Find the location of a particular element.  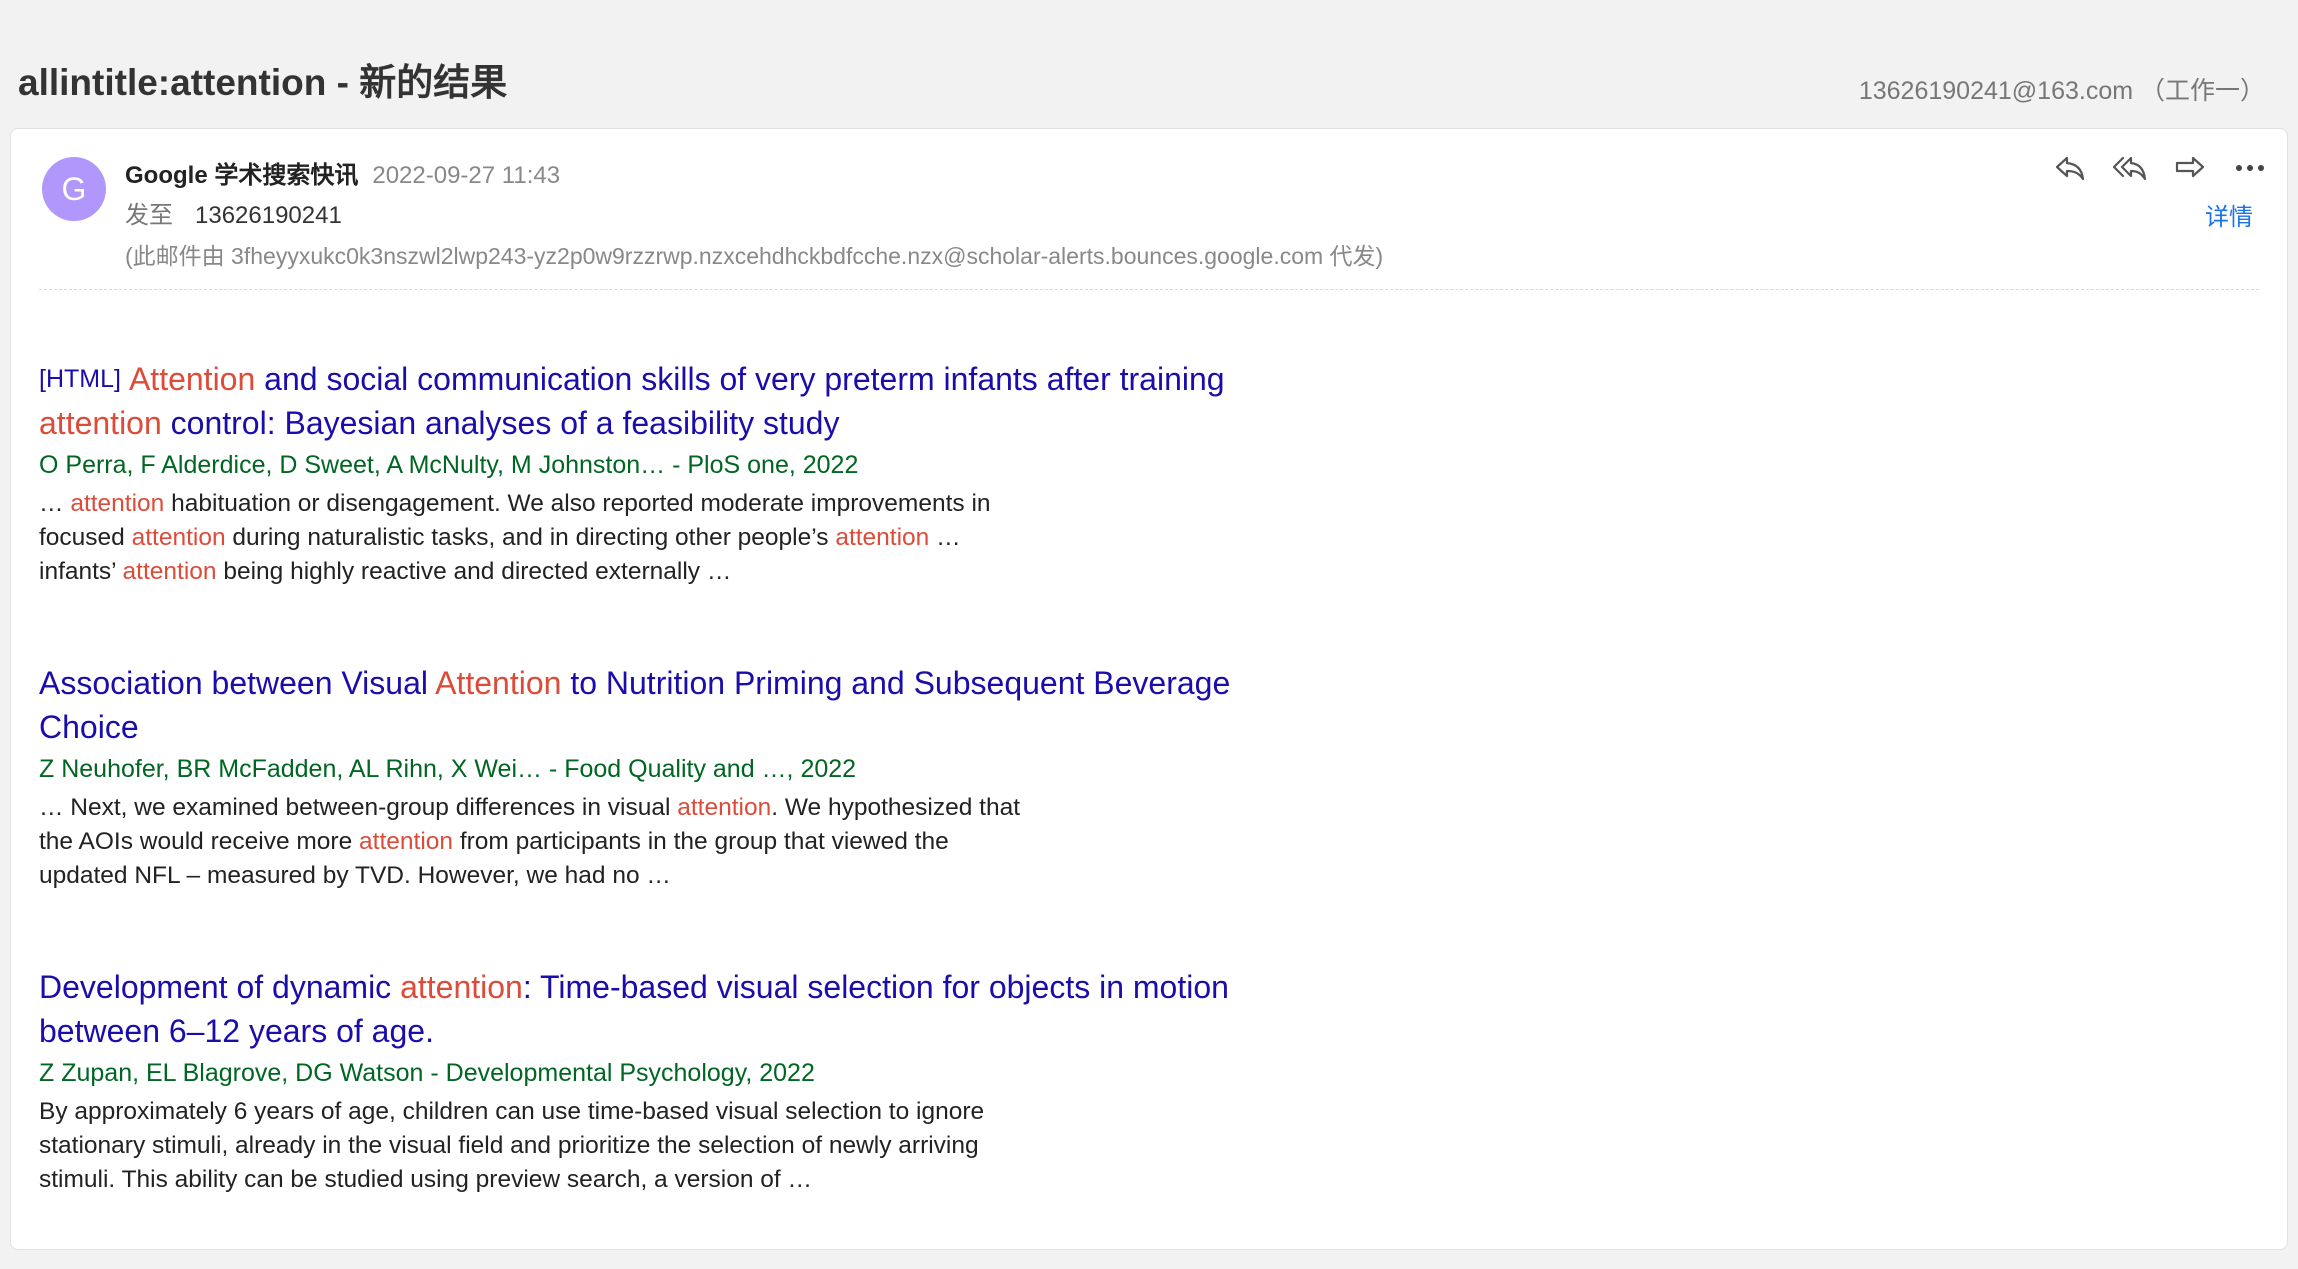

title-text: Association between Visual is located at coordinates (237, 683).